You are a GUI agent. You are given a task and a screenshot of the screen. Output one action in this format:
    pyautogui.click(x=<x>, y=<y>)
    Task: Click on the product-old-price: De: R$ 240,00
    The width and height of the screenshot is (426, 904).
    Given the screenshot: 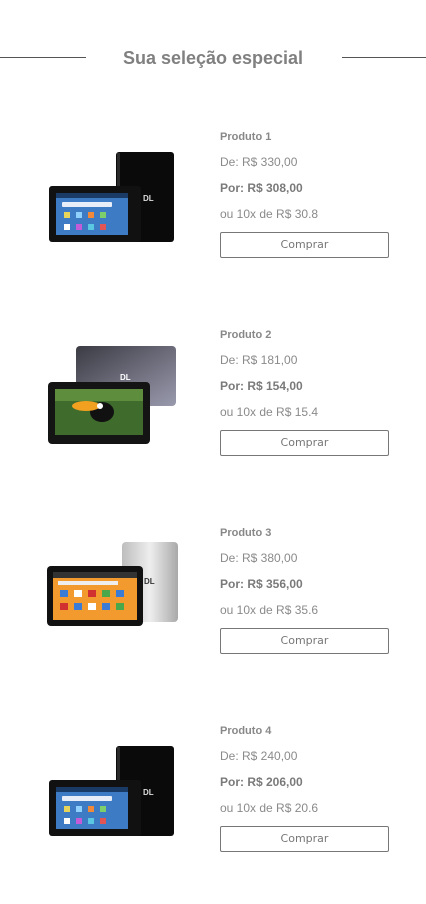 What is the action you would take?
    pyautogui.click(x=259, y=756)
    